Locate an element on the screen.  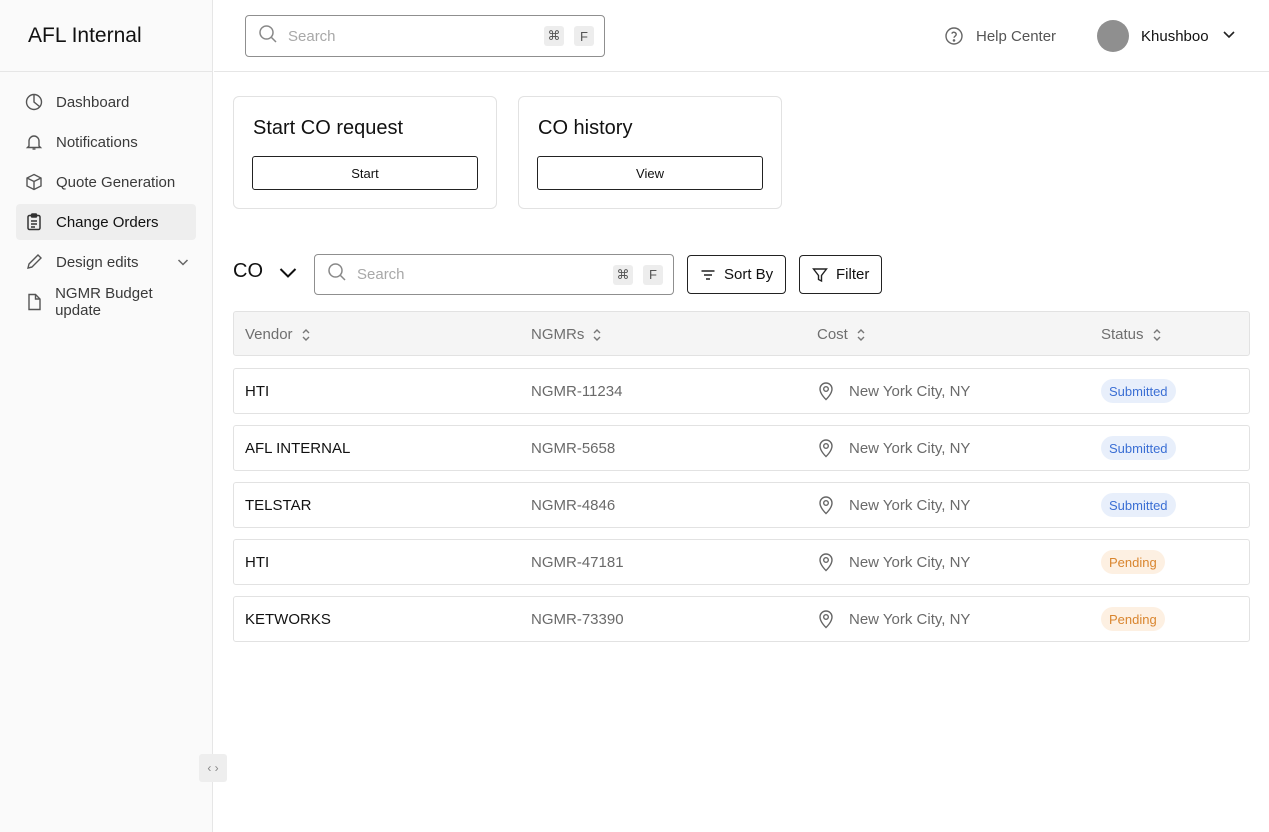
sidebar-item-design-edits: Design edits is located at coordinates (106, 262).